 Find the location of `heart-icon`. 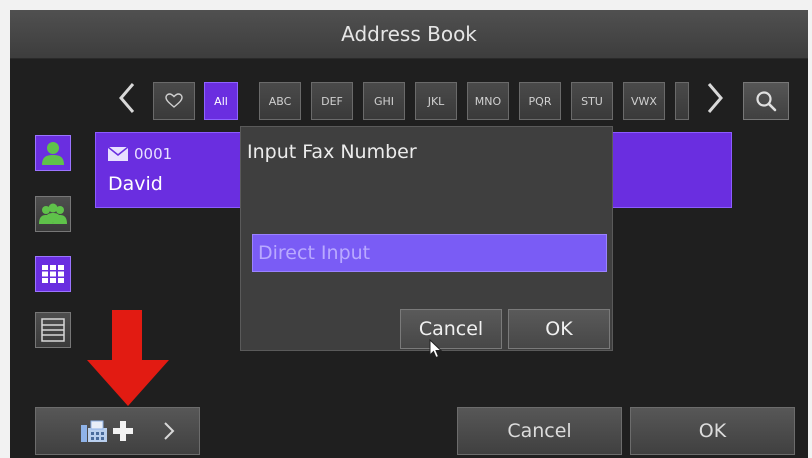

heart-icon is located at coordinates (174, 100).